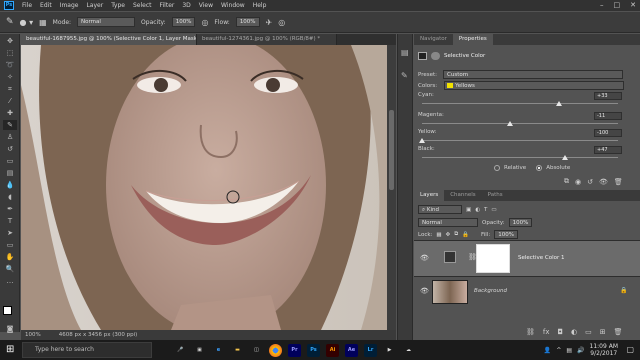 The height and width of the screenshot is (360, 640). Describe the element at coordinates (422, 140) in the screenshot. I see `yellow-slider-knob` at that location.